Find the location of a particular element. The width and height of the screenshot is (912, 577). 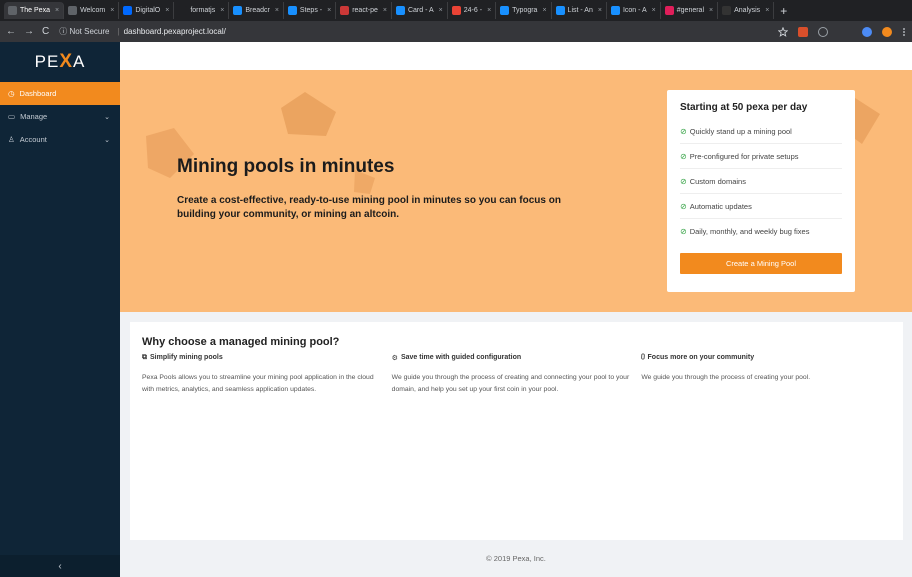

browser-tab: #general × is located at coordinates (690, 10).